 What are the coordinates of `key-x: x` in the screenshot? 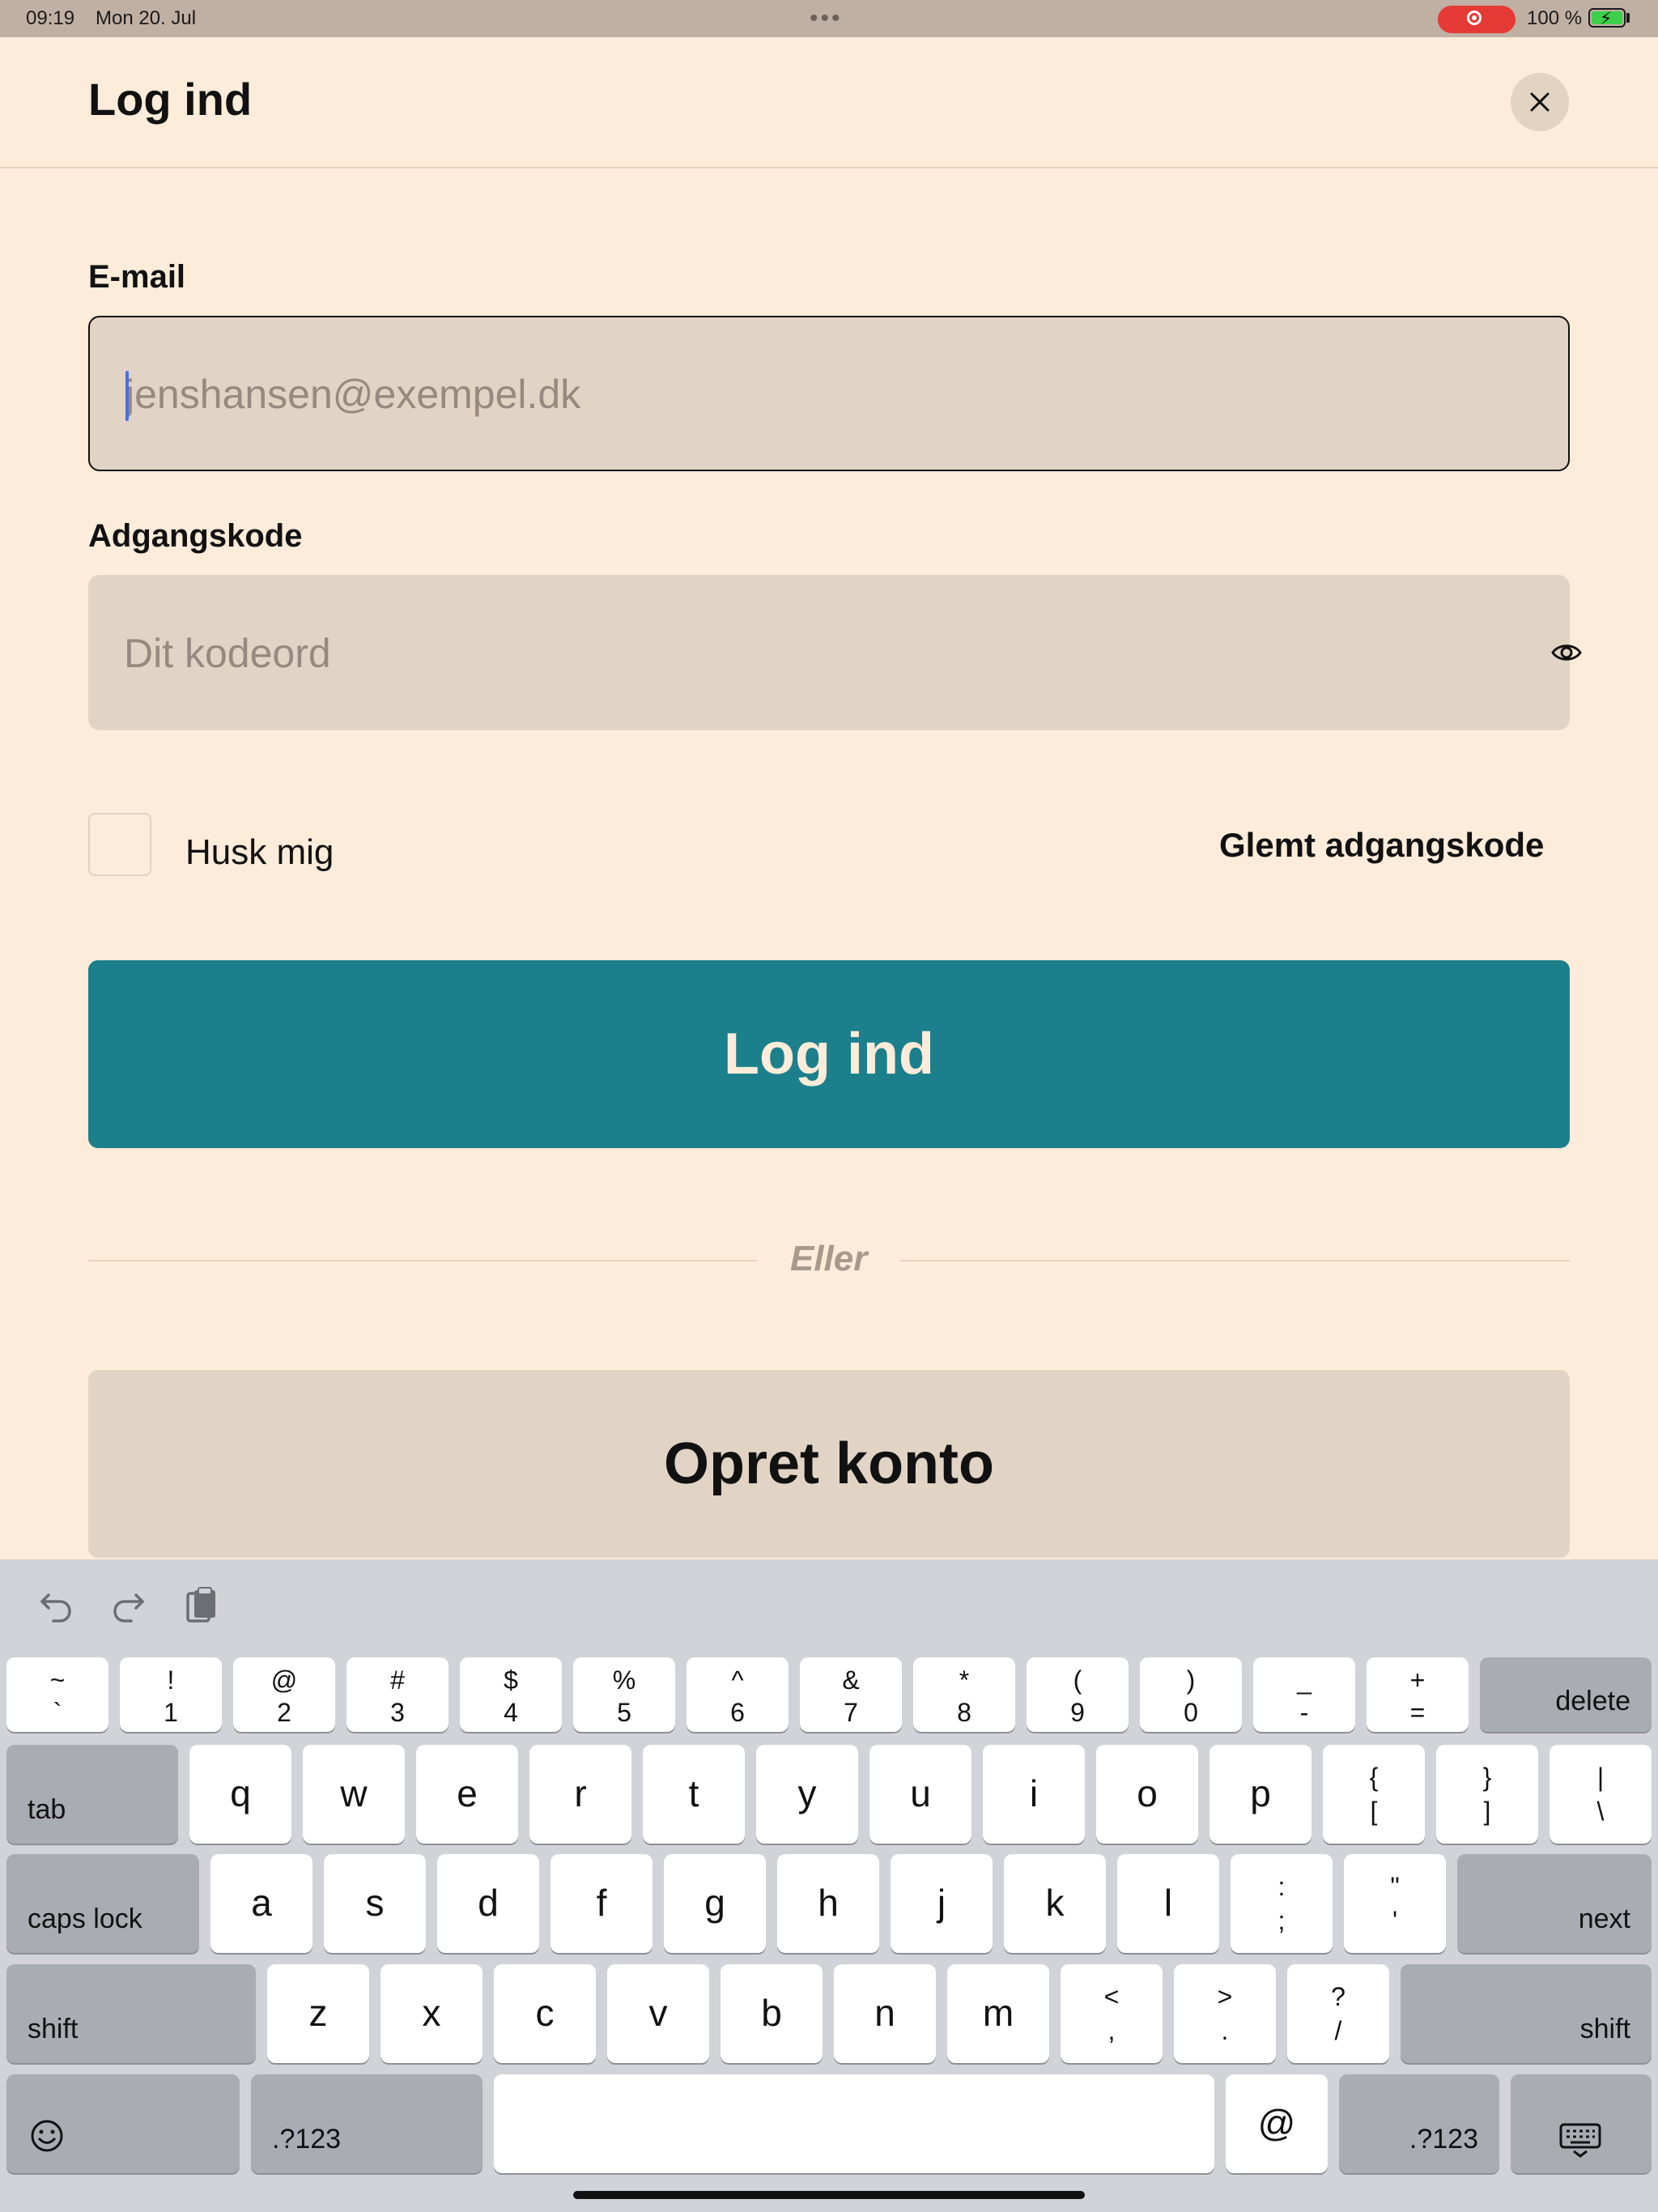 It's located at (431, 2014).